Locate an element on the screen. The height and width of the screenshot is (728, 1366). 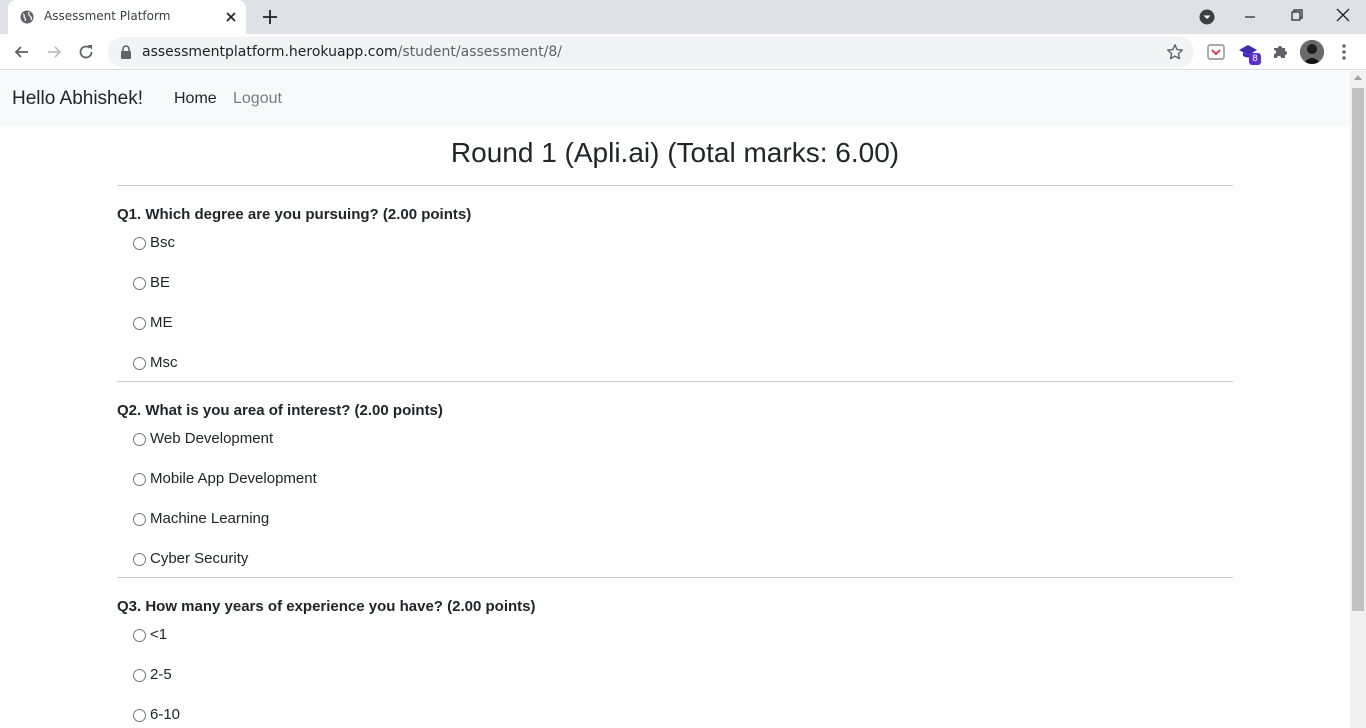
url-path: /student/assessment/8/ is located at coordinates (479, 52).